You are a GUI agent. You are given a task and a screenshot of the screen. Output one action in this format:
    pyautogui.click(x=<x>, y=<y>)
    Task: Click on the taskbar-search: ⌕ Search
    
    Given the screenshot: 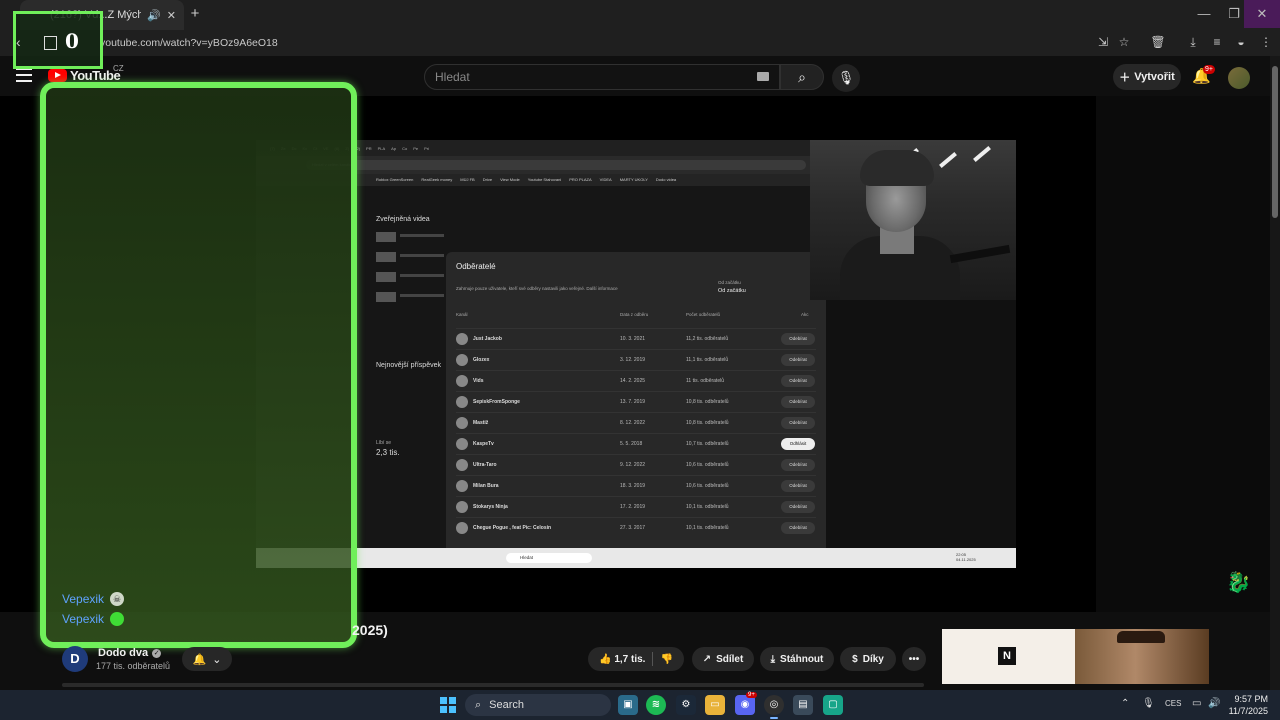 What is the action you would take?
    pyautogui.click(x=538, y=705)
    